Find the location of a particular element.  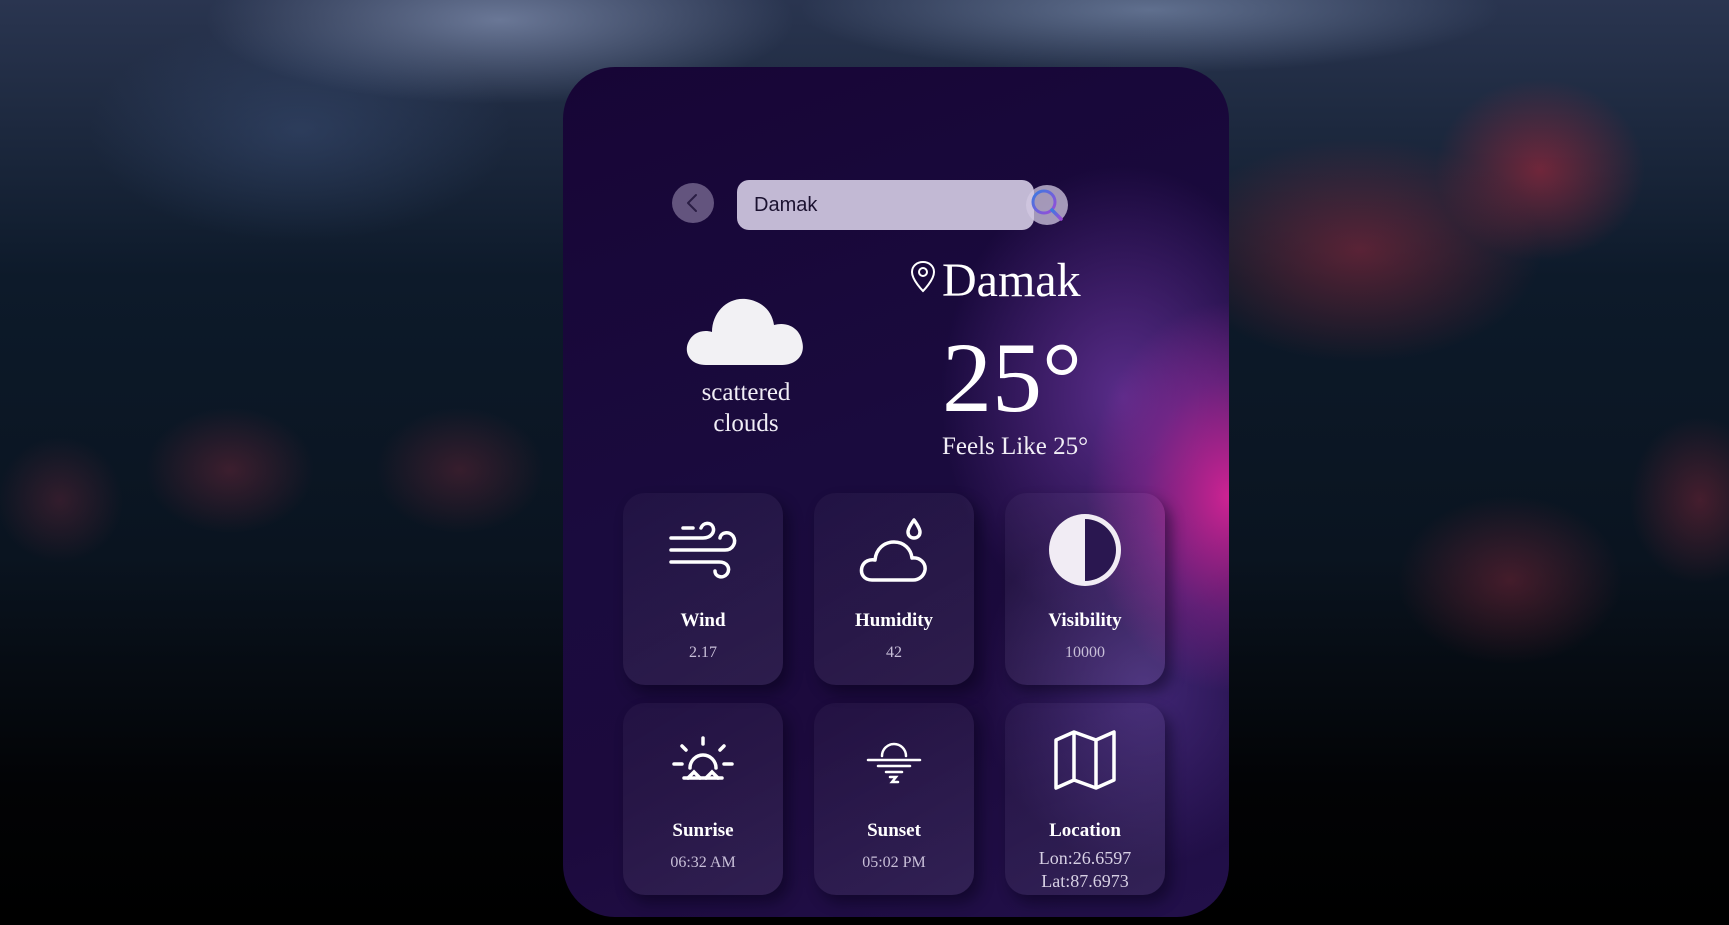

search-icon is located at coordinates (1047, 205).